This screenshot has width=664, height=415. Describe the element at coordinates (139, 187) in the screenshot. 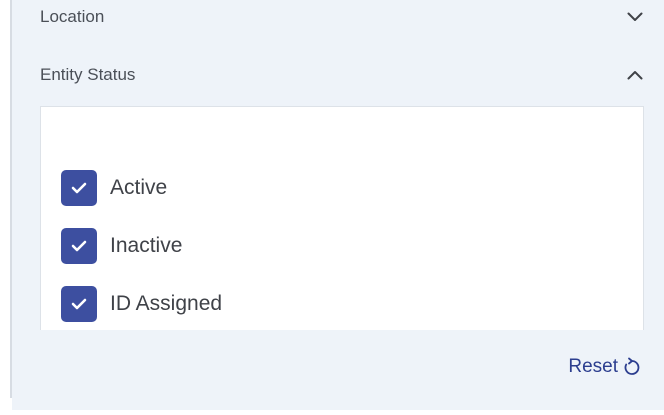

I see `status-option-label: Active` at that location.